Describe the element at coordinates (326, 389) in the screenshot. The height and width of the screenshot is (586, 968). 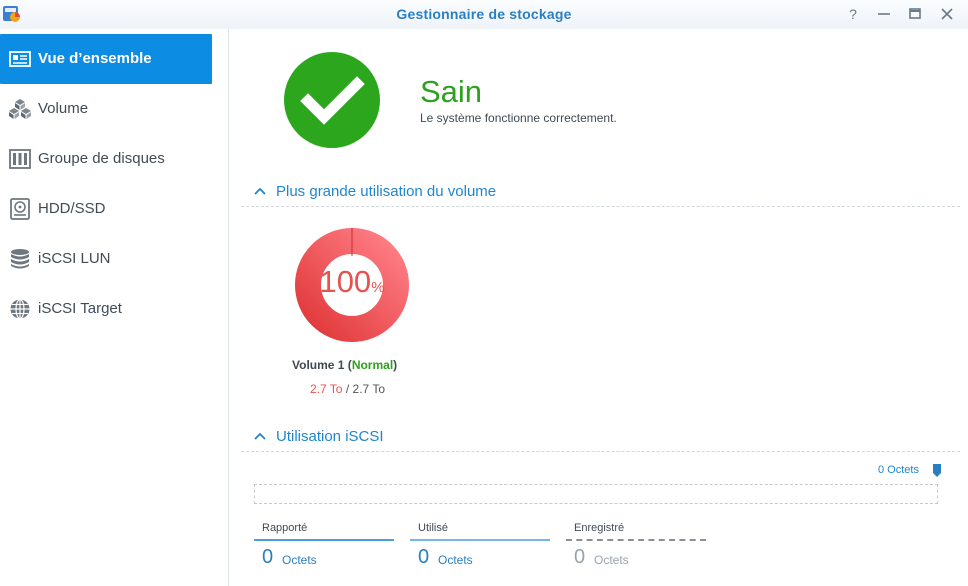
I see `volume-used: 2.7 To` at that location.